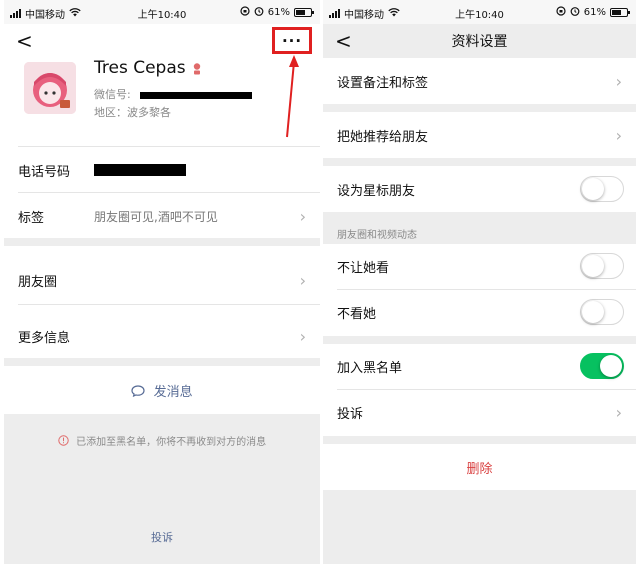 This screenshot has width=640, height=564. Describe the element at coordinates (63, 440) in the screenshot. I see `warning-icon` at that location.